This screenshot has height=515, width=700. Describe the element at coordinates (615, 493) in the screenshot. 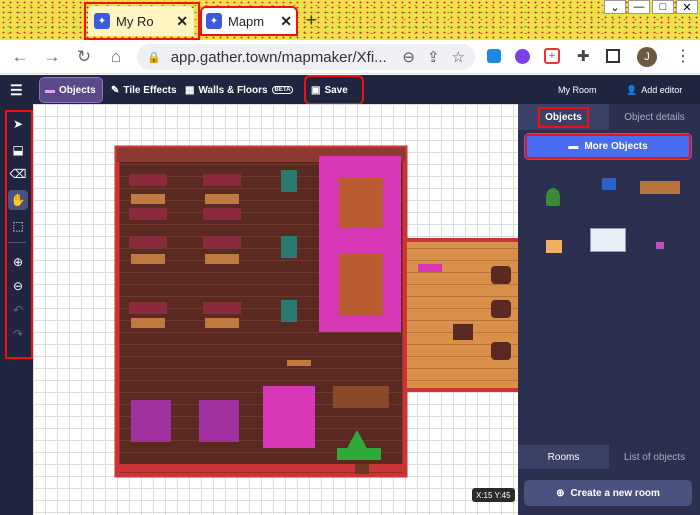

I see `create-room-label: Create a new room` at that location.